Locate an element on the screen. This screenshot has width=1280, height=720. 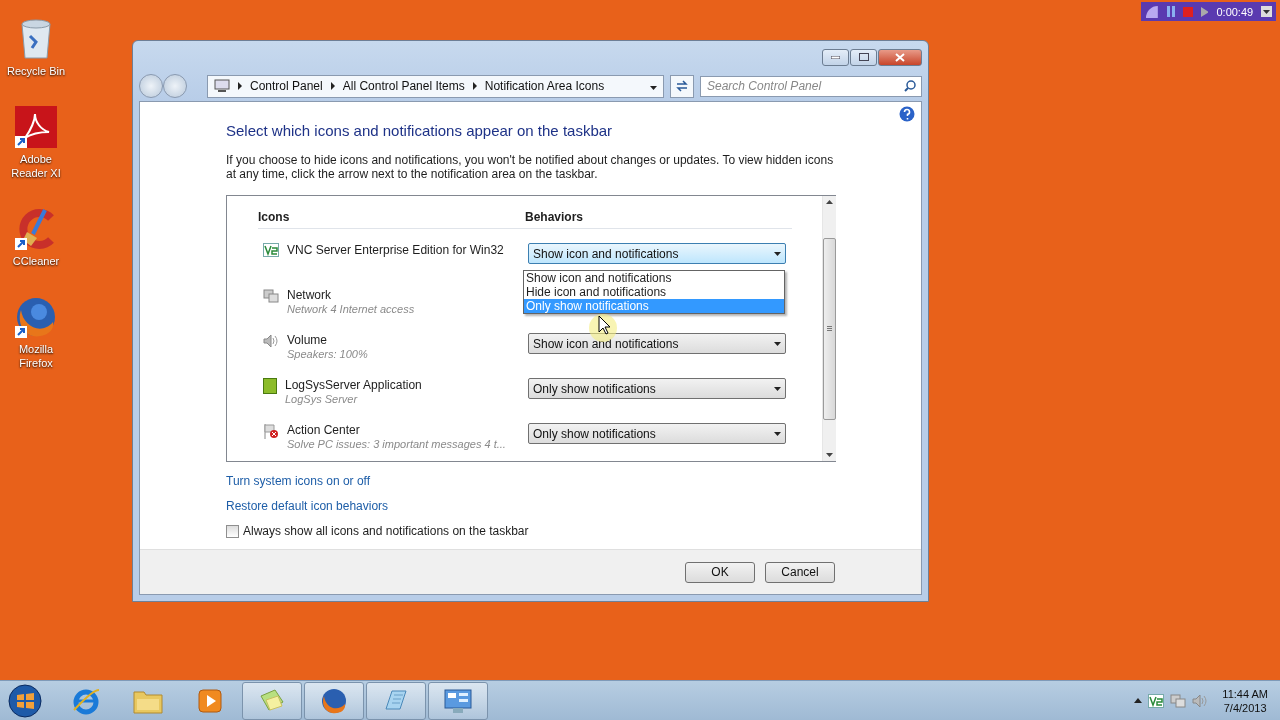
recording-time: 0:00:49 is located at coordinates (1235, 11).